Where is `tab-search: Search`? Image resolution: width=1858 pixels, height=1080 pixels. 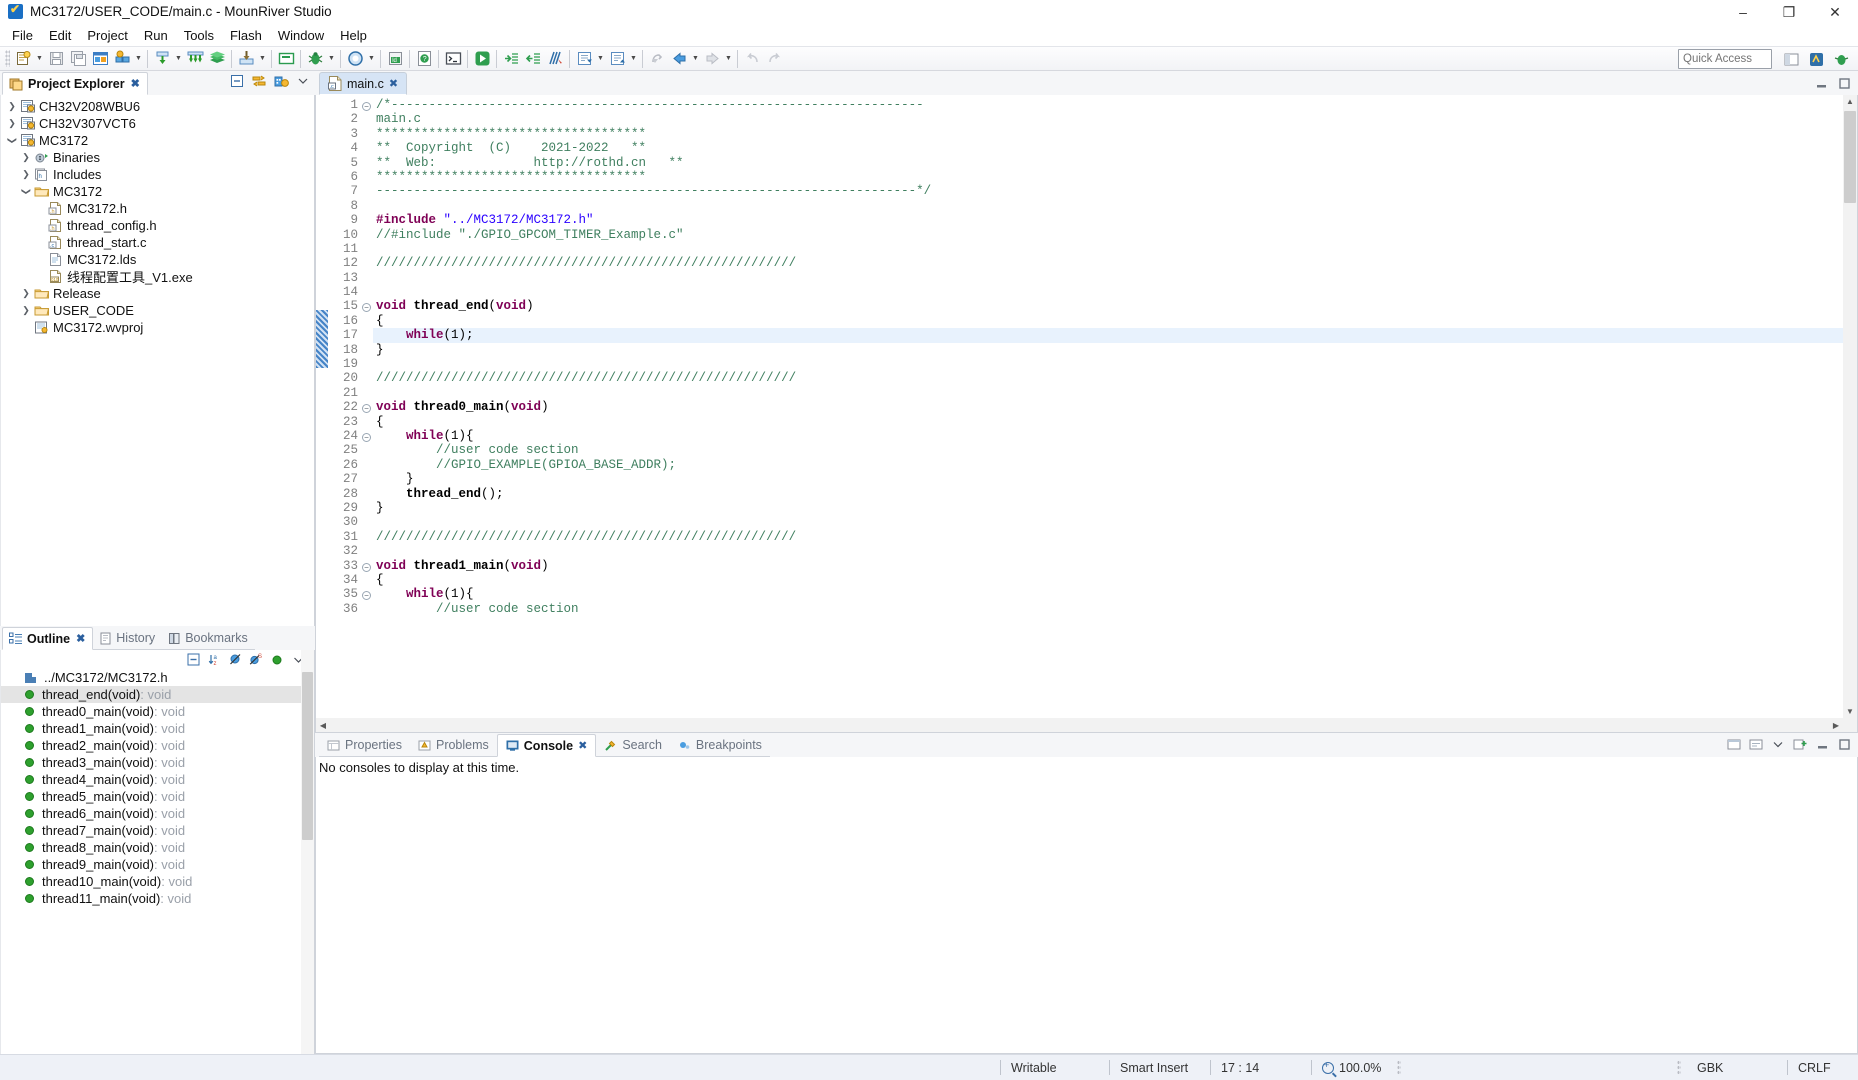
tab-search: Search is located at coordinates (633, 745).